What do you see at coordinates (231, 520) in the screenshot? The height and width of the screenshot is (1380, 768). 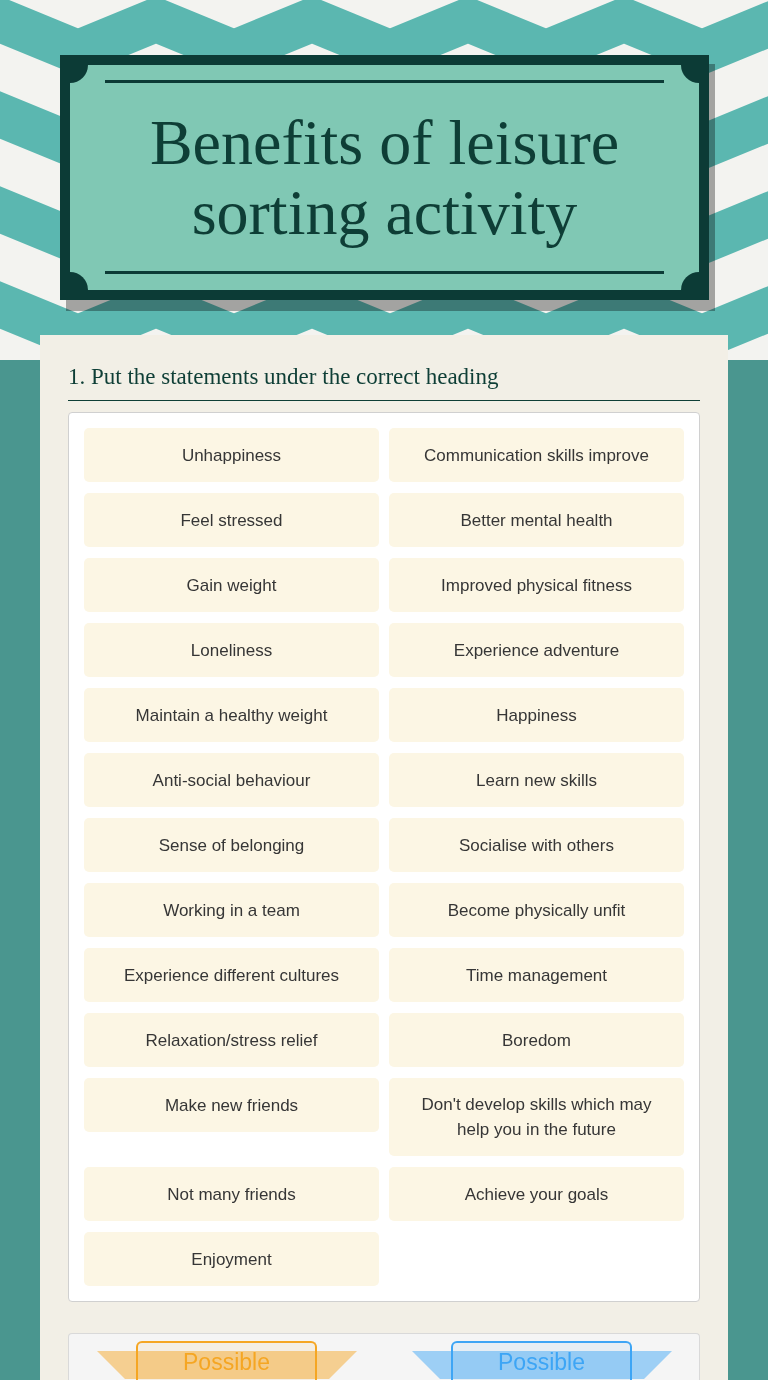 I see `statement-card: Feel stressed` at bounding box center [231, 520].